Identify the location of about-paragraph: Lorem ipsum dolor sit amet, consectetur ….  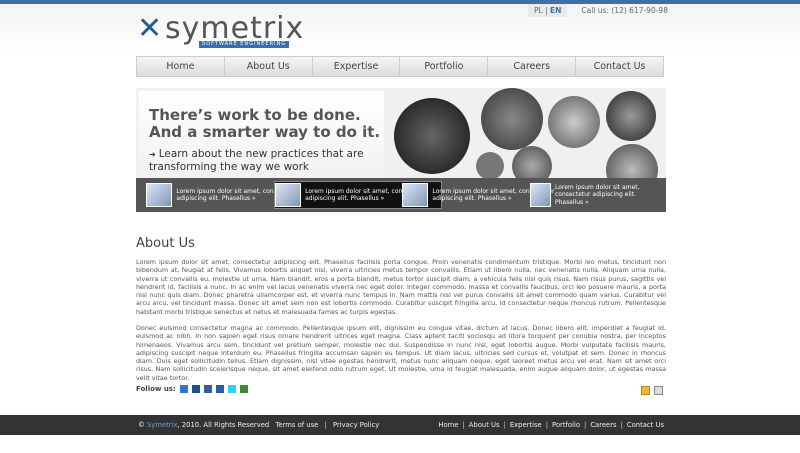
(401, 287).